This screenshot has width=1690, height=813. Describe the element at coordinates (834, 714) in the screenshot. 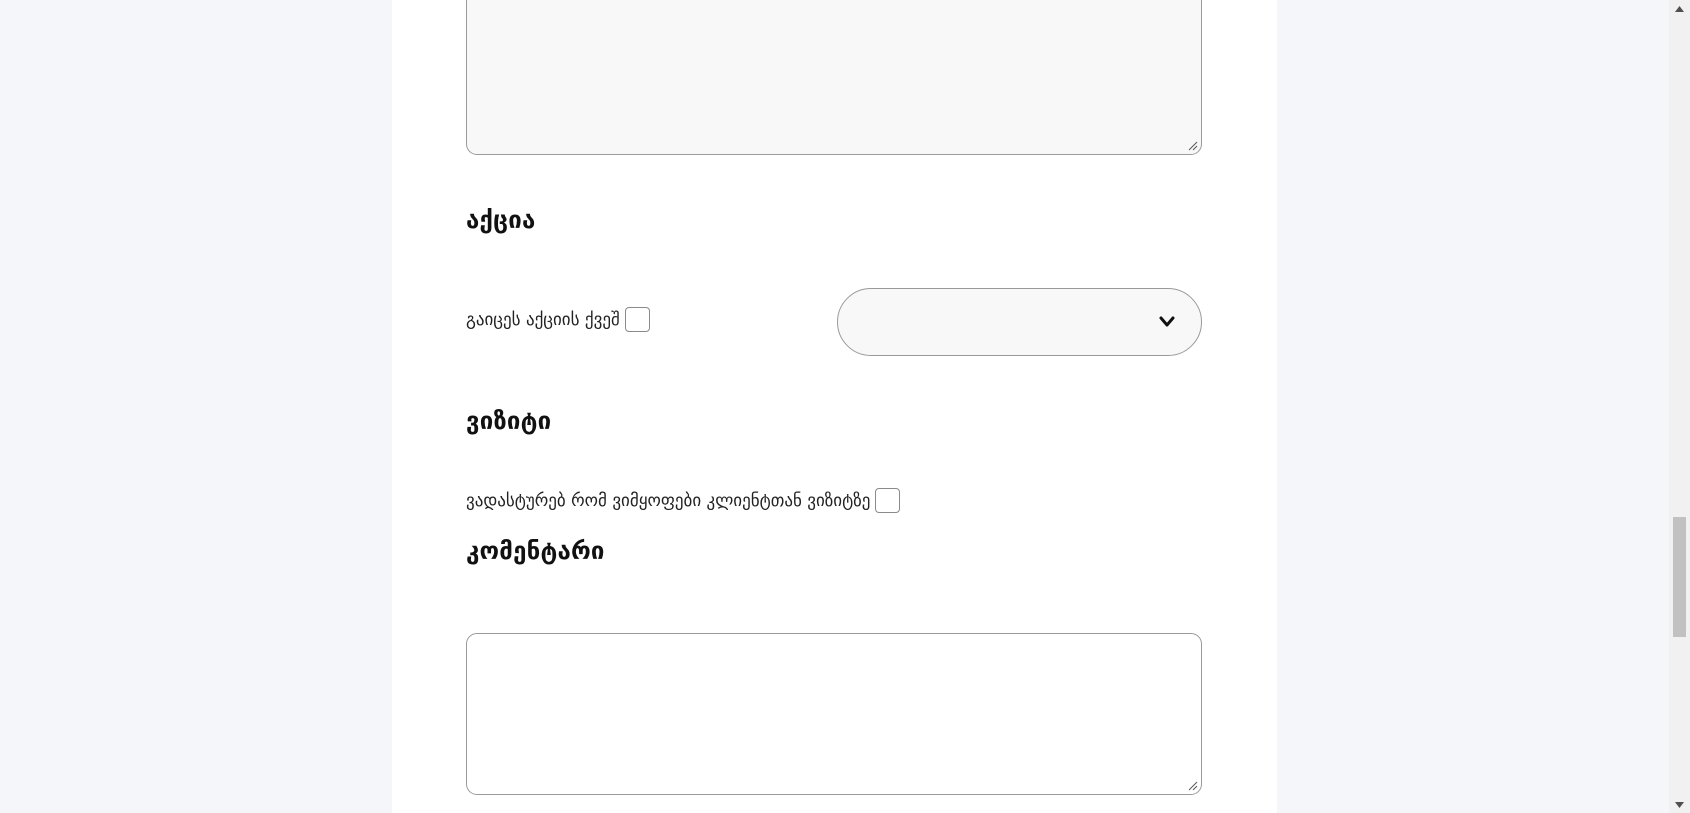

I see `comment-textarea` at that location.